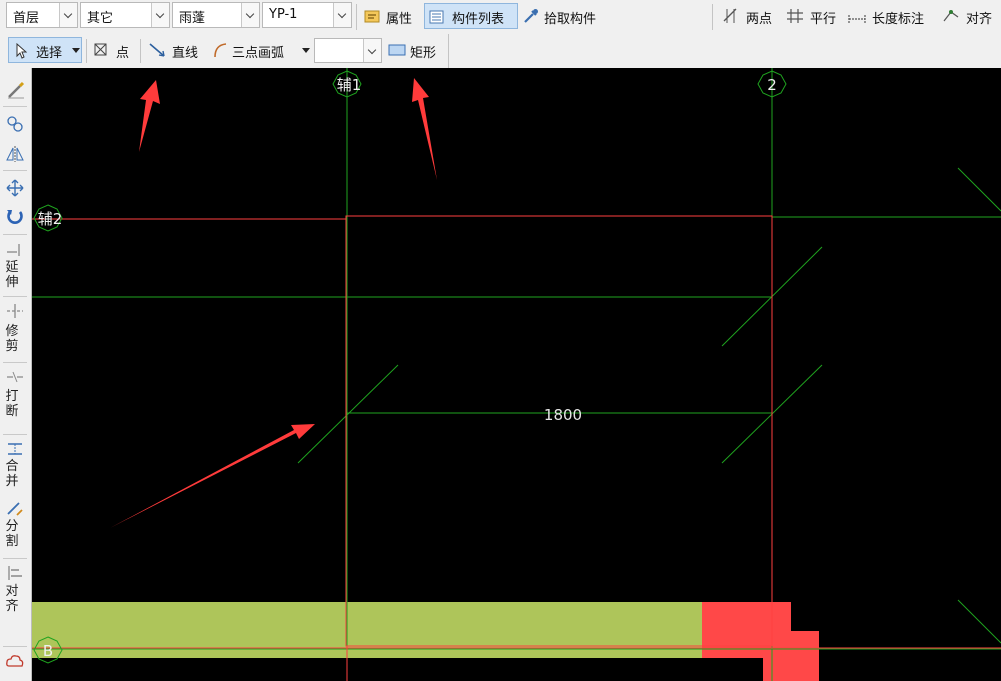 Image resolution: width=1001 pixels, height=681 pixels. Describe the element at coordinates (531, 16) in the screenshot. I see `eyedropper-icon` at that location.